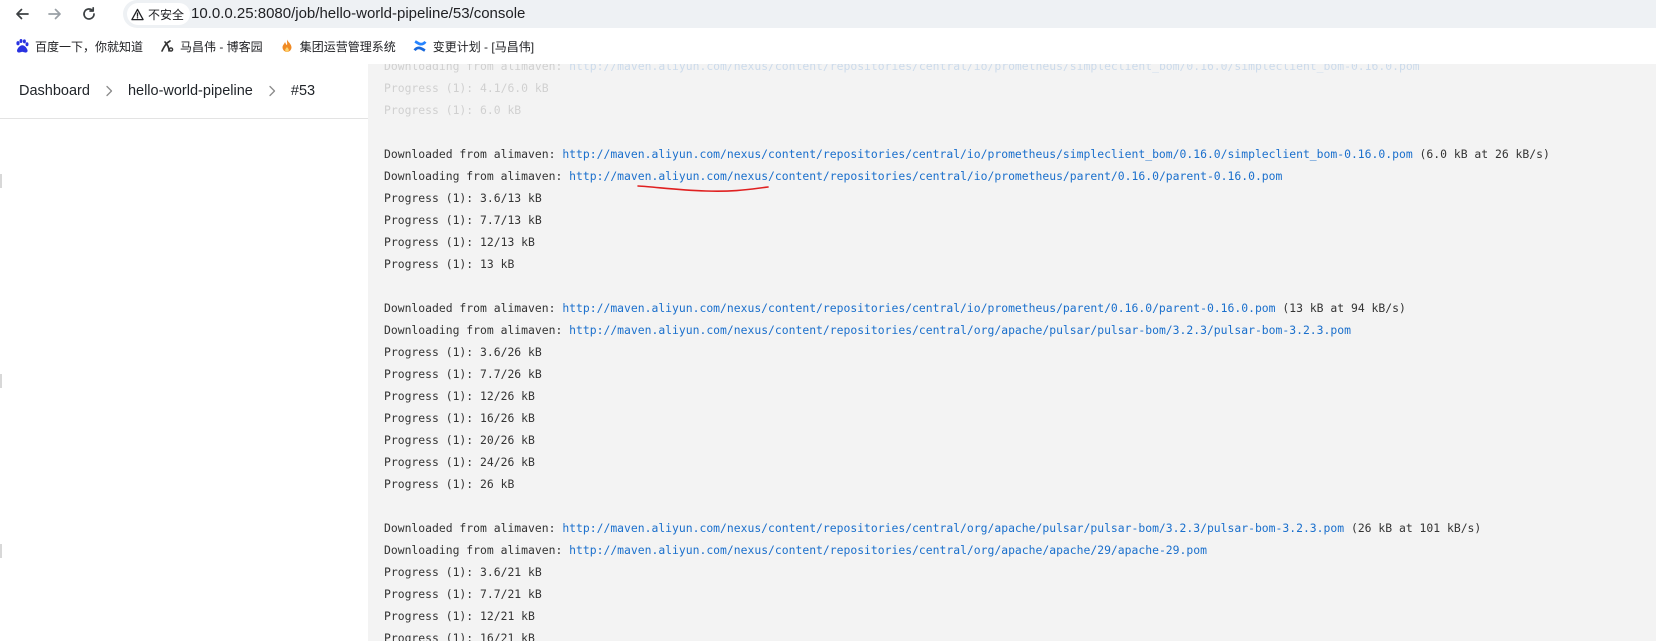 Image resolution: width=1656 pixels, height=641 pixels. Describe the element at coordinates (967, 396) in the screenshot. I see `console-line: Progress (1): 12/26 kB` at that location.